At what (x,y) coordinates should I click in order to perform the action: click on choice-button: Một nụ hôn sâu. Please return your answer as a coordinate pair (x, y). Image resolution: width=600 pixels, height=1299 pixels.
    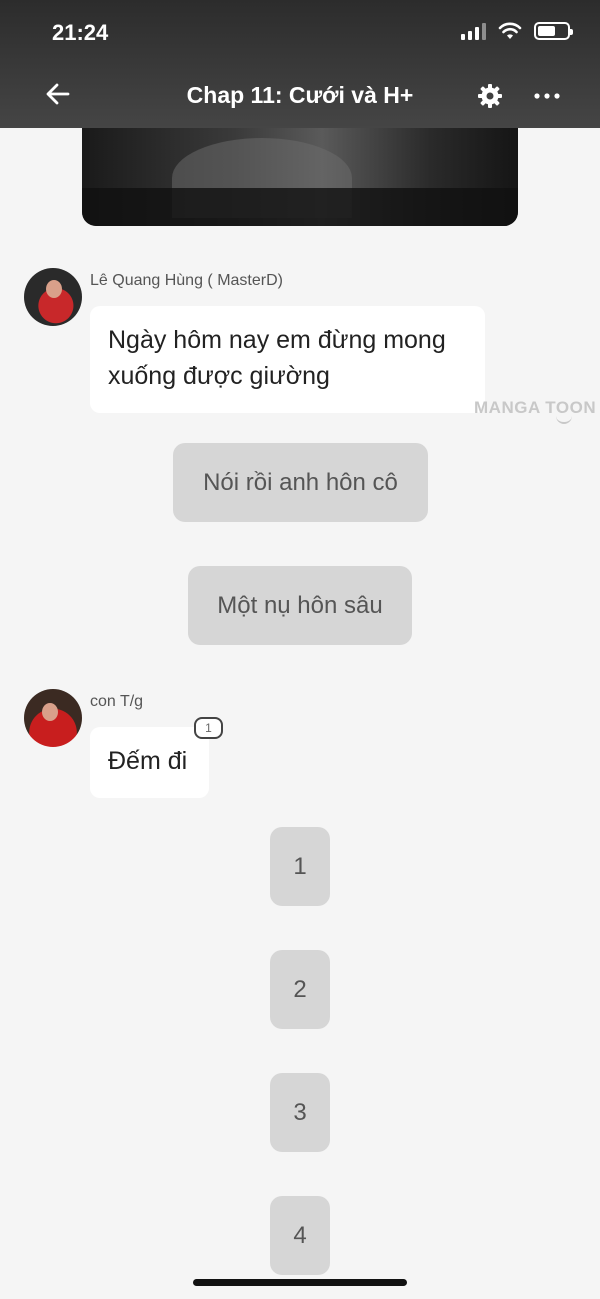
    Looking at the image, I should click on (300, 605).